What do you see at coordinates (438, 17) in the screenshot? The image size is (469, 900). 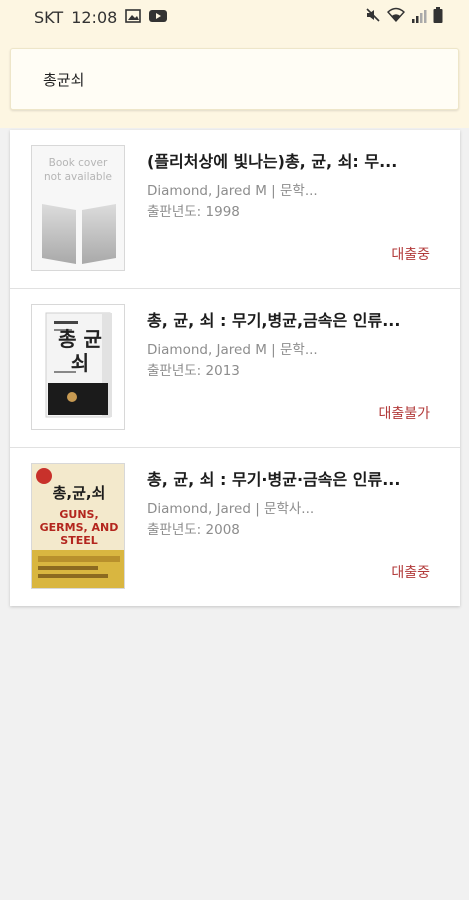 I see `battery-icon` at bounding box center [438, 17].